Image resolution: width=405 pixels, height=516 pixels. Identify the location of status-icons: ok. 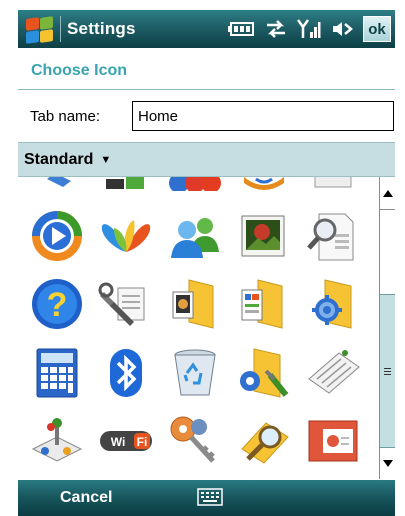
(309, 29).